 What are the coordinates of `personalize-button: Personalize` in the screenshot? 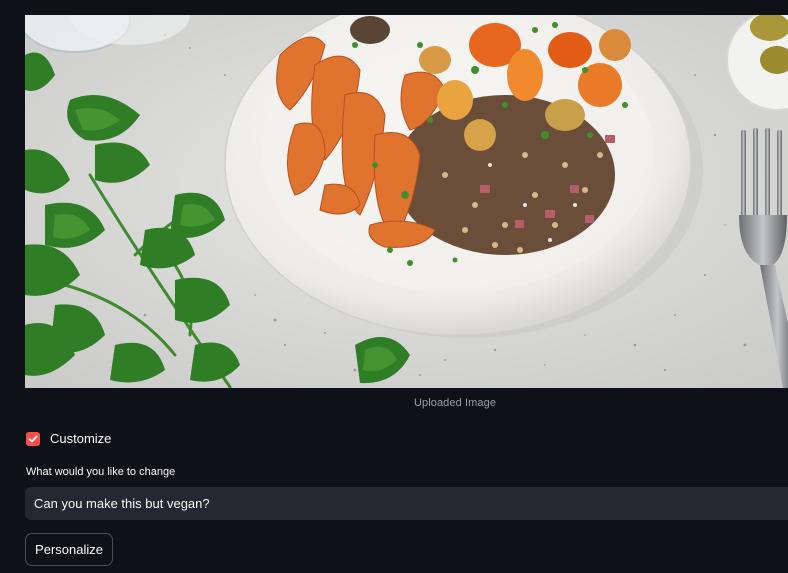 It's located at (69, 549).